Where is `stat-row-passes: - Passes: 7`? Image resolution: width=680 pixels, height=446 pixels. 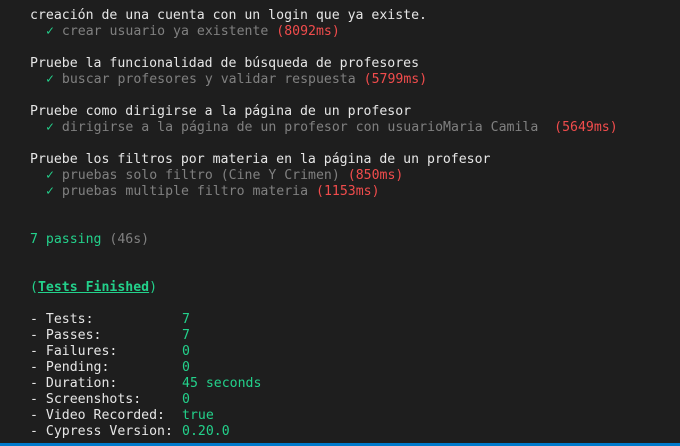 stat-row-passes: - Passes: 7 is located at coordinates (355, 336).